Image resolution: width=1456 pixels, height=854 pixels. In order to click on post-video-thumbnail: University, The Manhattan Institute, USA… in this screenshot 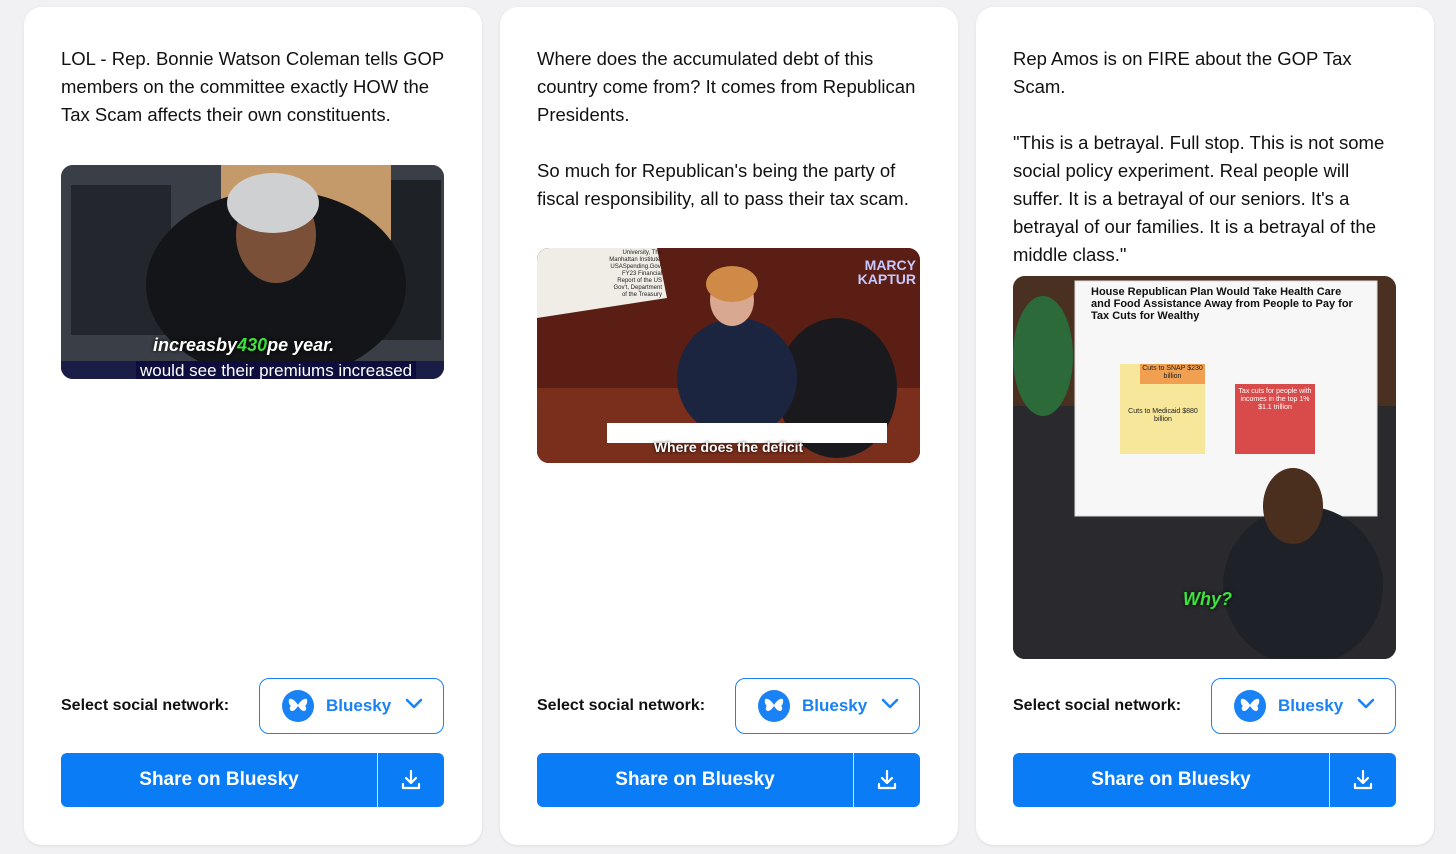, I will do `click(728, 355)`.